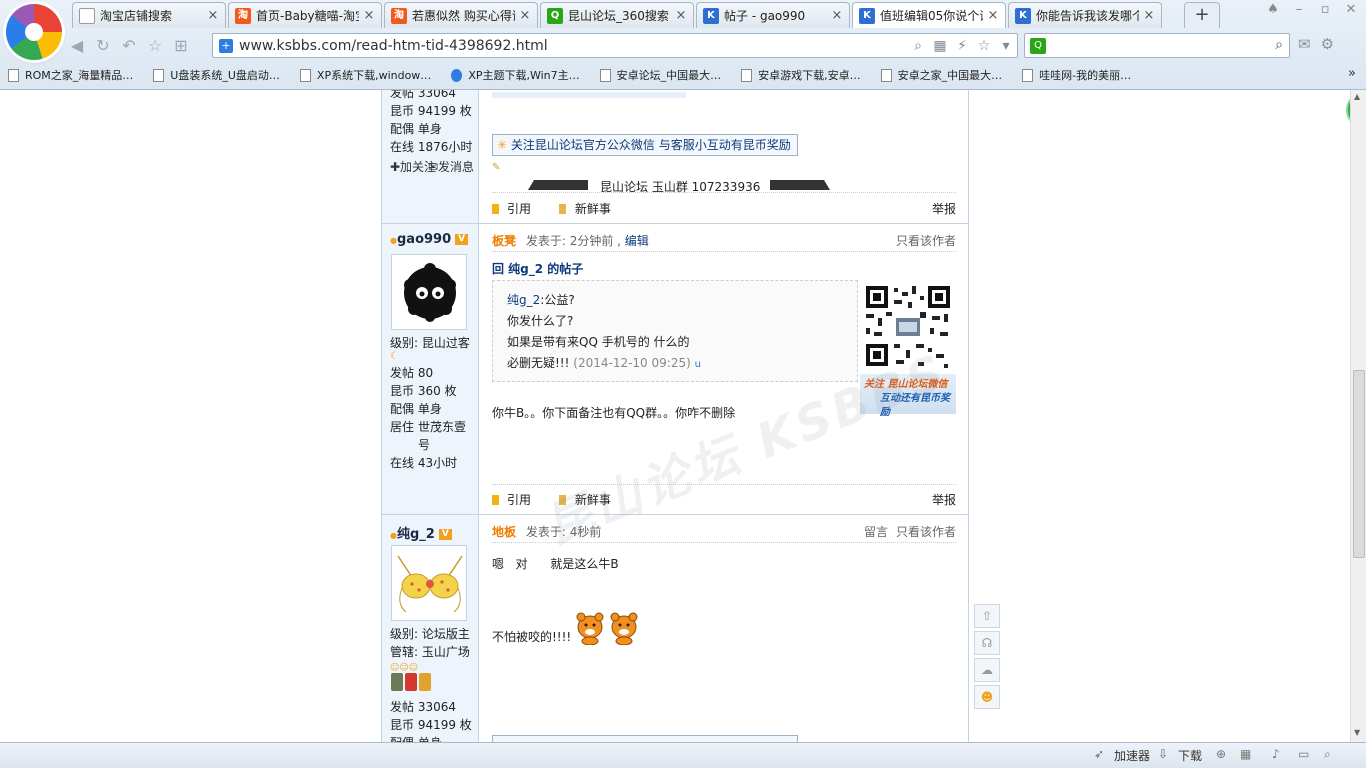 This screenshot has width=1366, height=768. What do you see at coordinates (1157, 45) in the screenshot?
I see `search-box: Q ⌕` at bounding box center [1157, 45].